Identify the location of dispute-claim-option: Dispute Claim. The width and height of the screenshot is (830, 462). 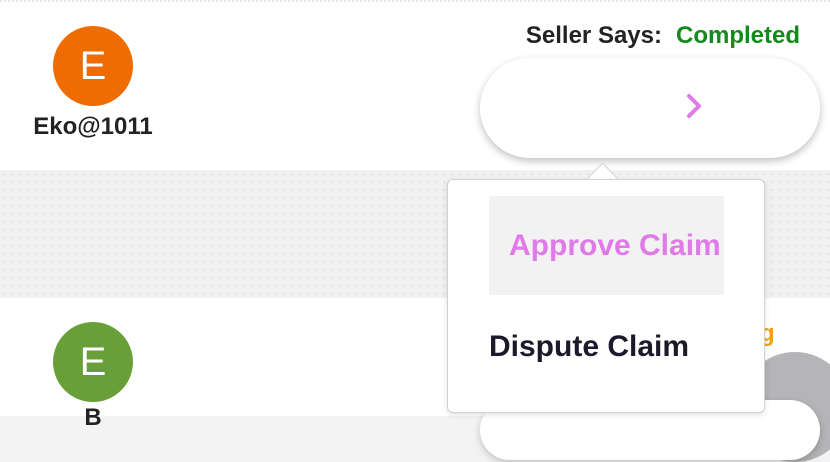
(606, 347).